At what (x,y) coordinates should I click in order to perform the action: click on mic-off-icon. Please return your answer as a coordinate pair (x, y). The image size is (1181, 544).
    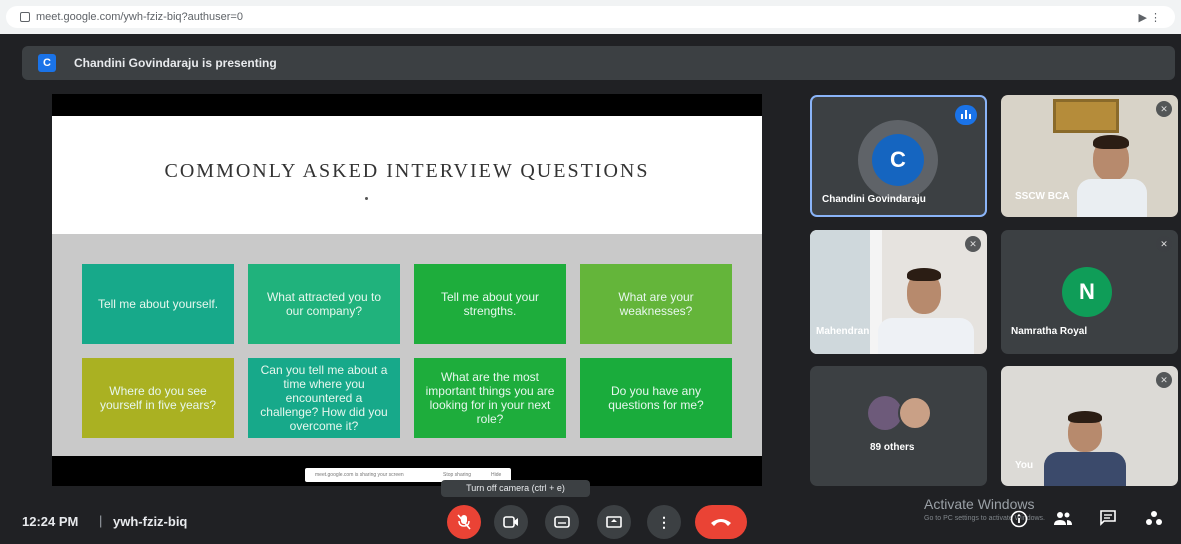
    Looking at the image, I should click on (464, 522).